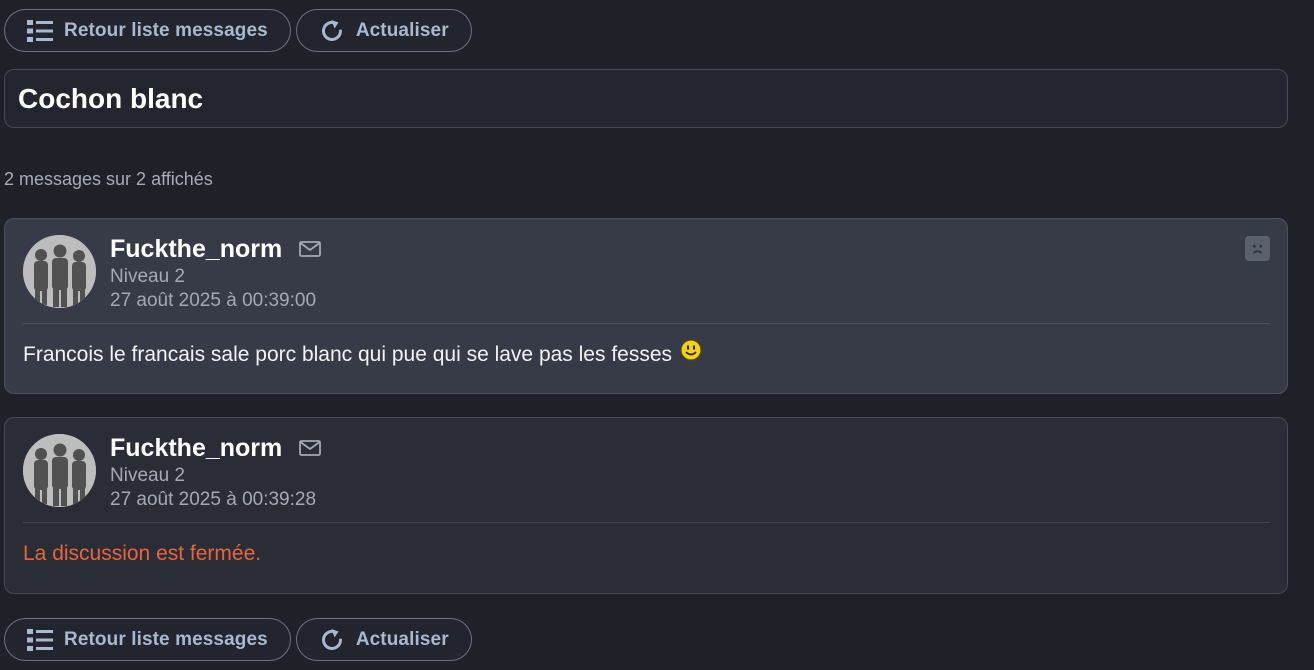 The image size is (1314, 670). I want to click on message-body: La discussion est fermée., so click(142, 554).